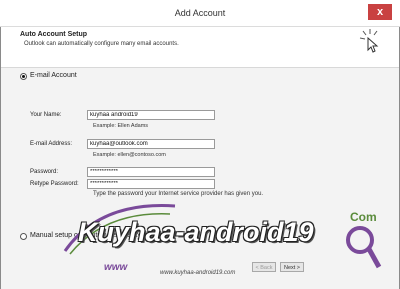 The image size is (400, 289). Describe the element at coordinates (151, 172) in the screenshot. I see `password-input` at that location.